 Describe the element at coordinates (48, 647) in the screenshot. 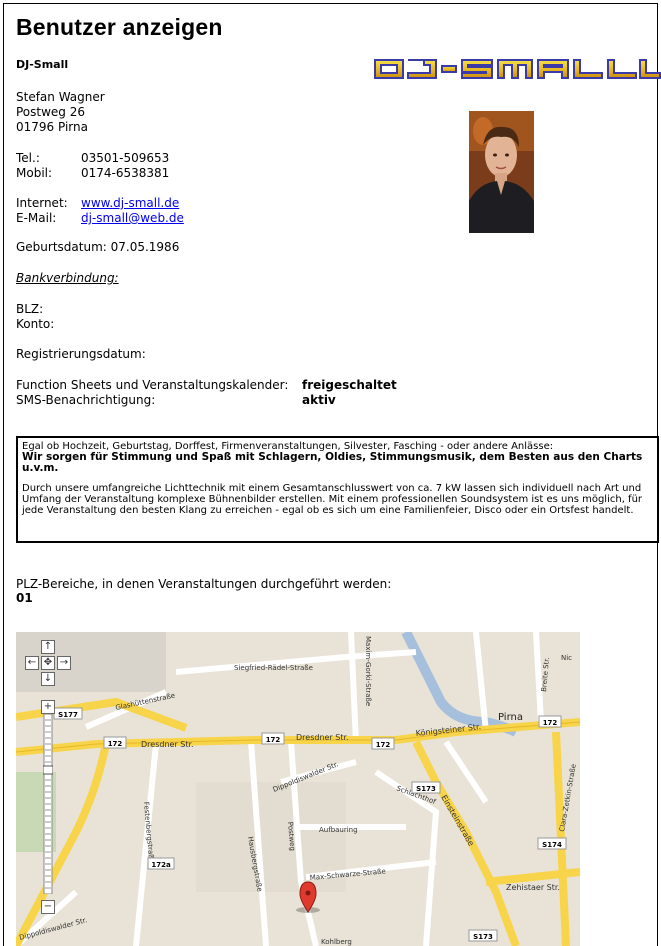

I see `pan-up-button: ↑` at that location.